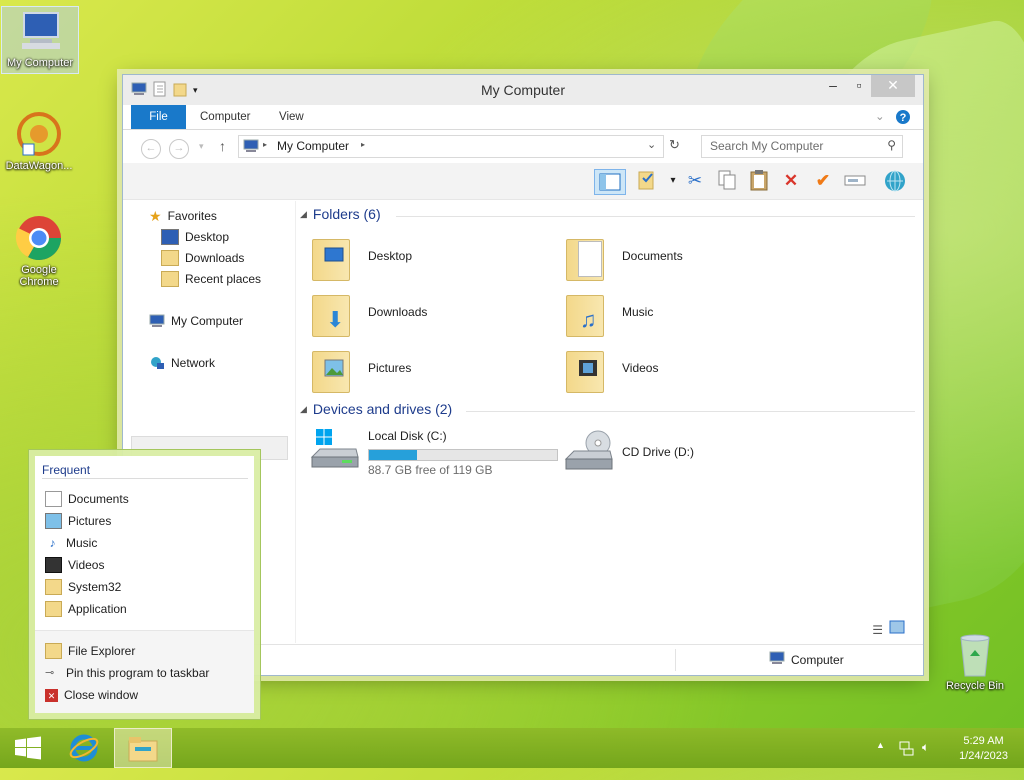  What do you see at coordinates (225, 117) in the screenshot?
I see `tab-computer: Computer` at bounding box center [225, 117].